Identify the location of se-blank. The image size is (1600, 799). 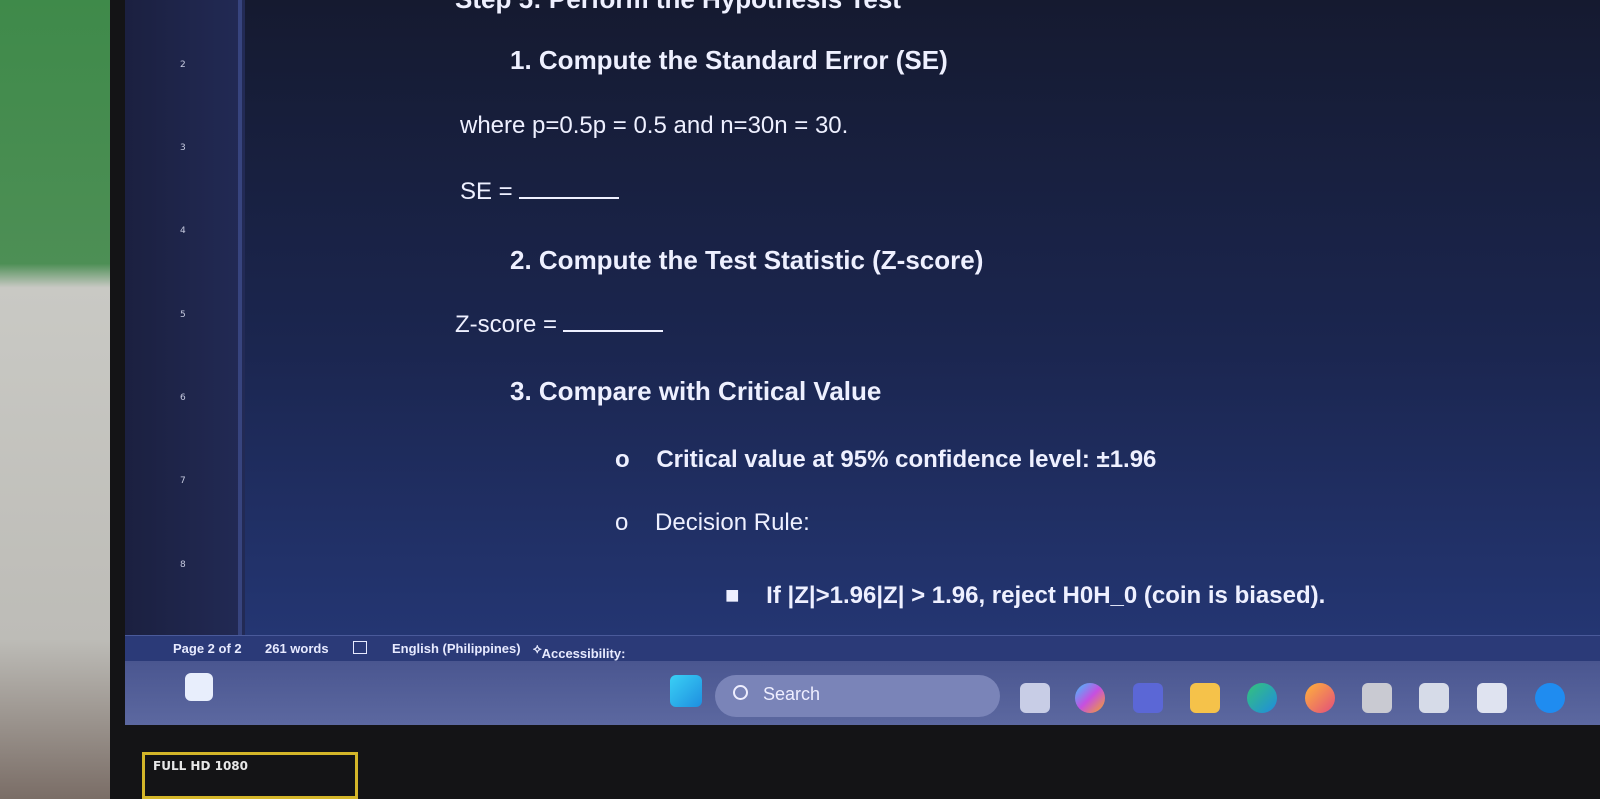
(568, 198).